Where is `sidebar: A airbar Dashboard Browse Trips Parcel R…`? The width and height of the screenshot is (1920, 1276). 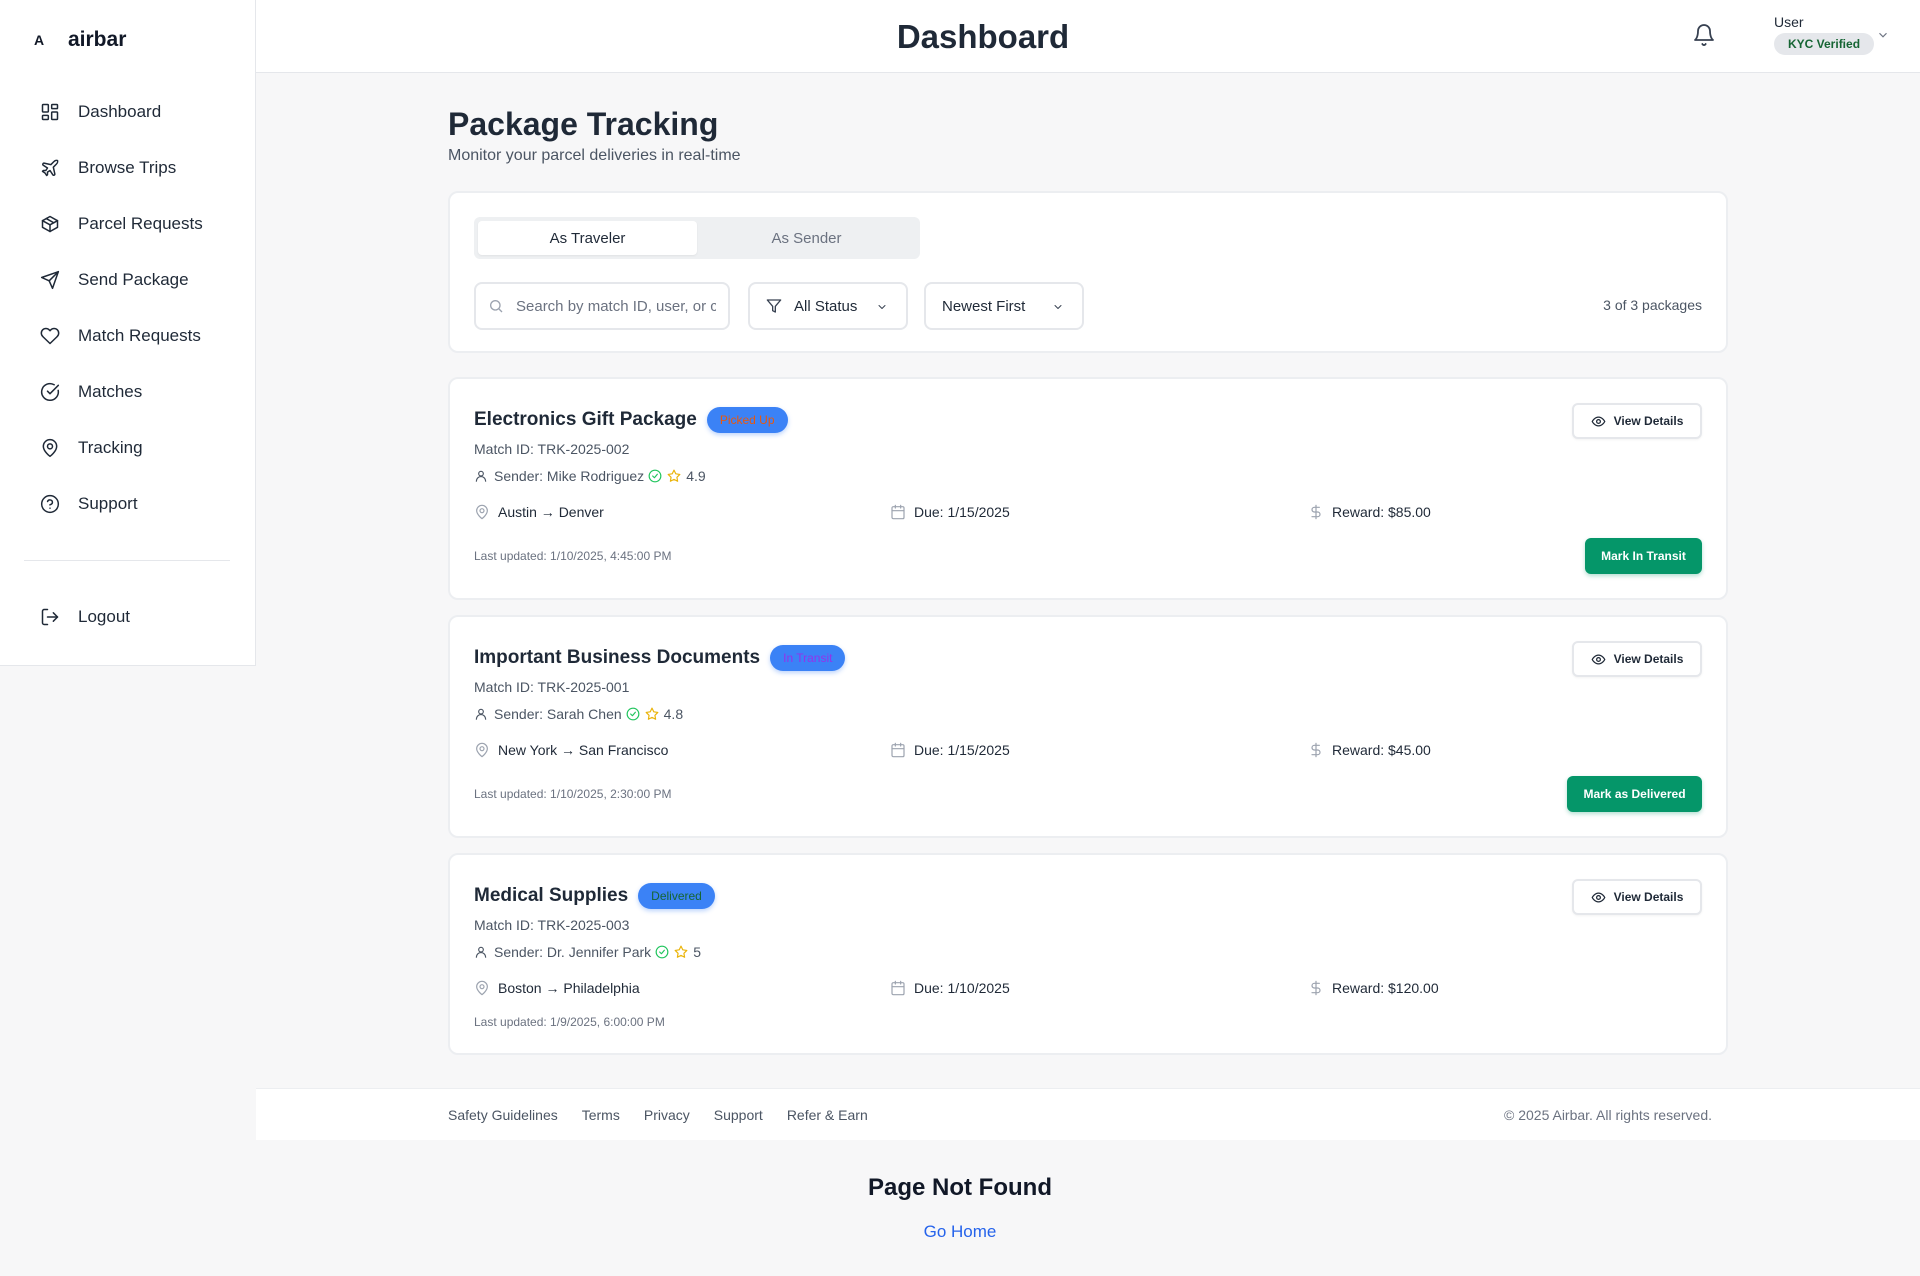 sidebar: A airbar Dashboard Browse Trips Parcel R… is located at coordinates (128, 333).